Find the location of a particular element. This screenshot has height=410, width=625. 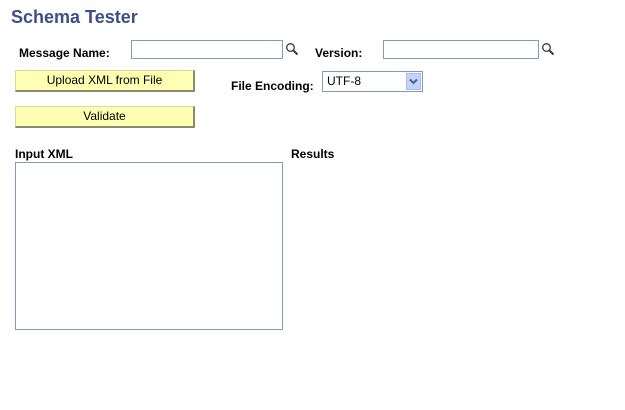

file-encoding-label: File Encoding: is located at coordinates (272, 86).